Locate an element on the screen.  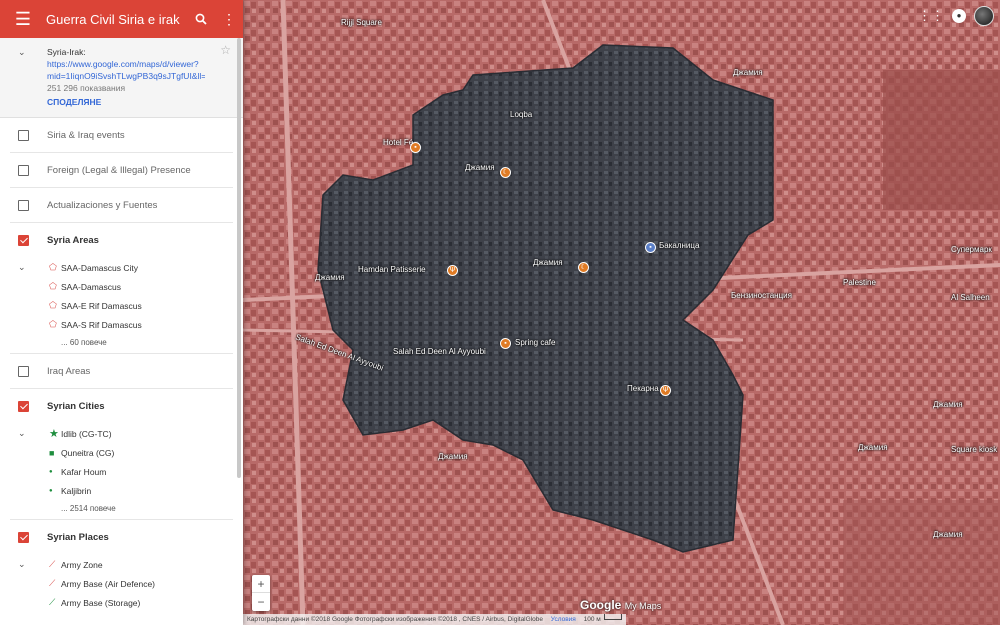
list-item: ■ Quneitra (CG) is located at coordinates (121, 452).